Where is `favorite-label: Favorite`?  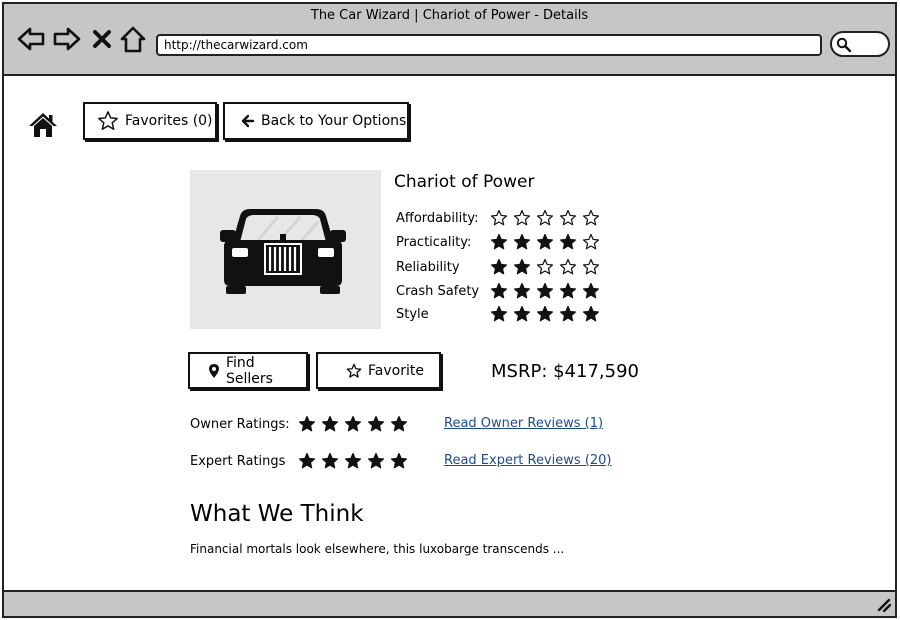
favorite-label: Favorite is located at coordinates (396, 370).